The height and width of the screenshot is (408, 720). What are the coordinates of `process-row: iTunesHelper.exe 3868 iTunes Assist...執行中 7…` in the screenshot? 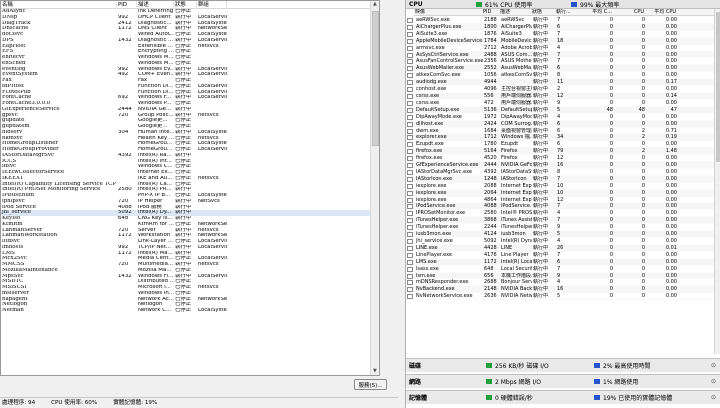 It's located at (560, 221).